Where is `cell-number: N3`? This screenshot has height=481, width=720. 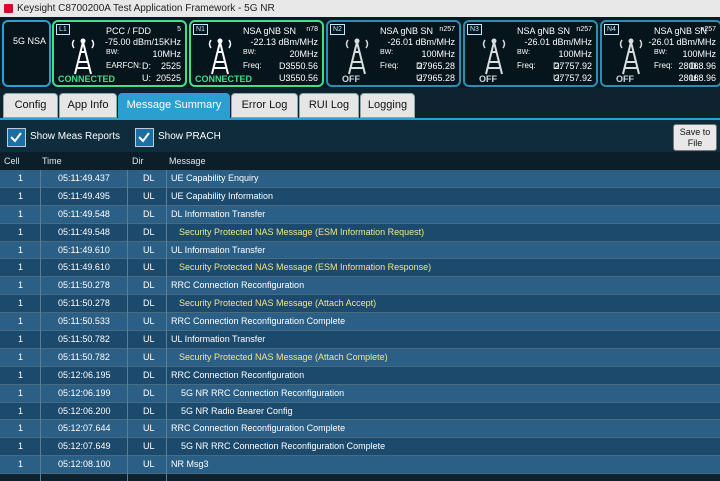 cell-number: N3 is located at coordinates (474, 29).